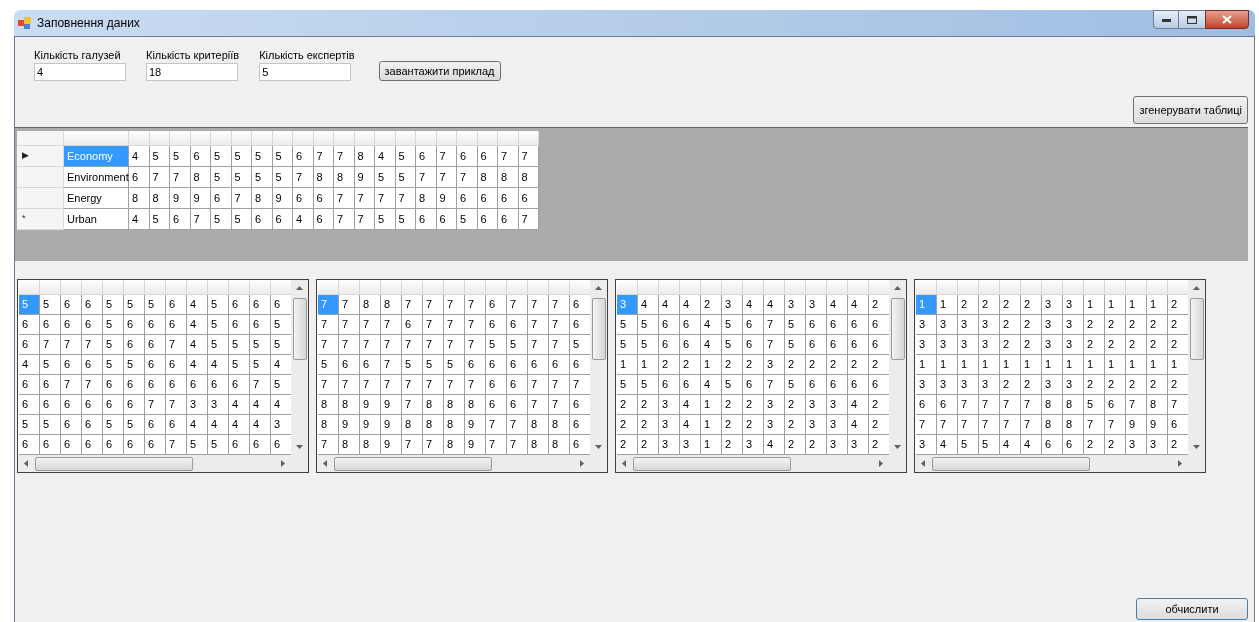 The image size is (1259, 622). Describe the element at coordinates (299, 446) in the screenshot. I see `scroll-down-icon` at that location.